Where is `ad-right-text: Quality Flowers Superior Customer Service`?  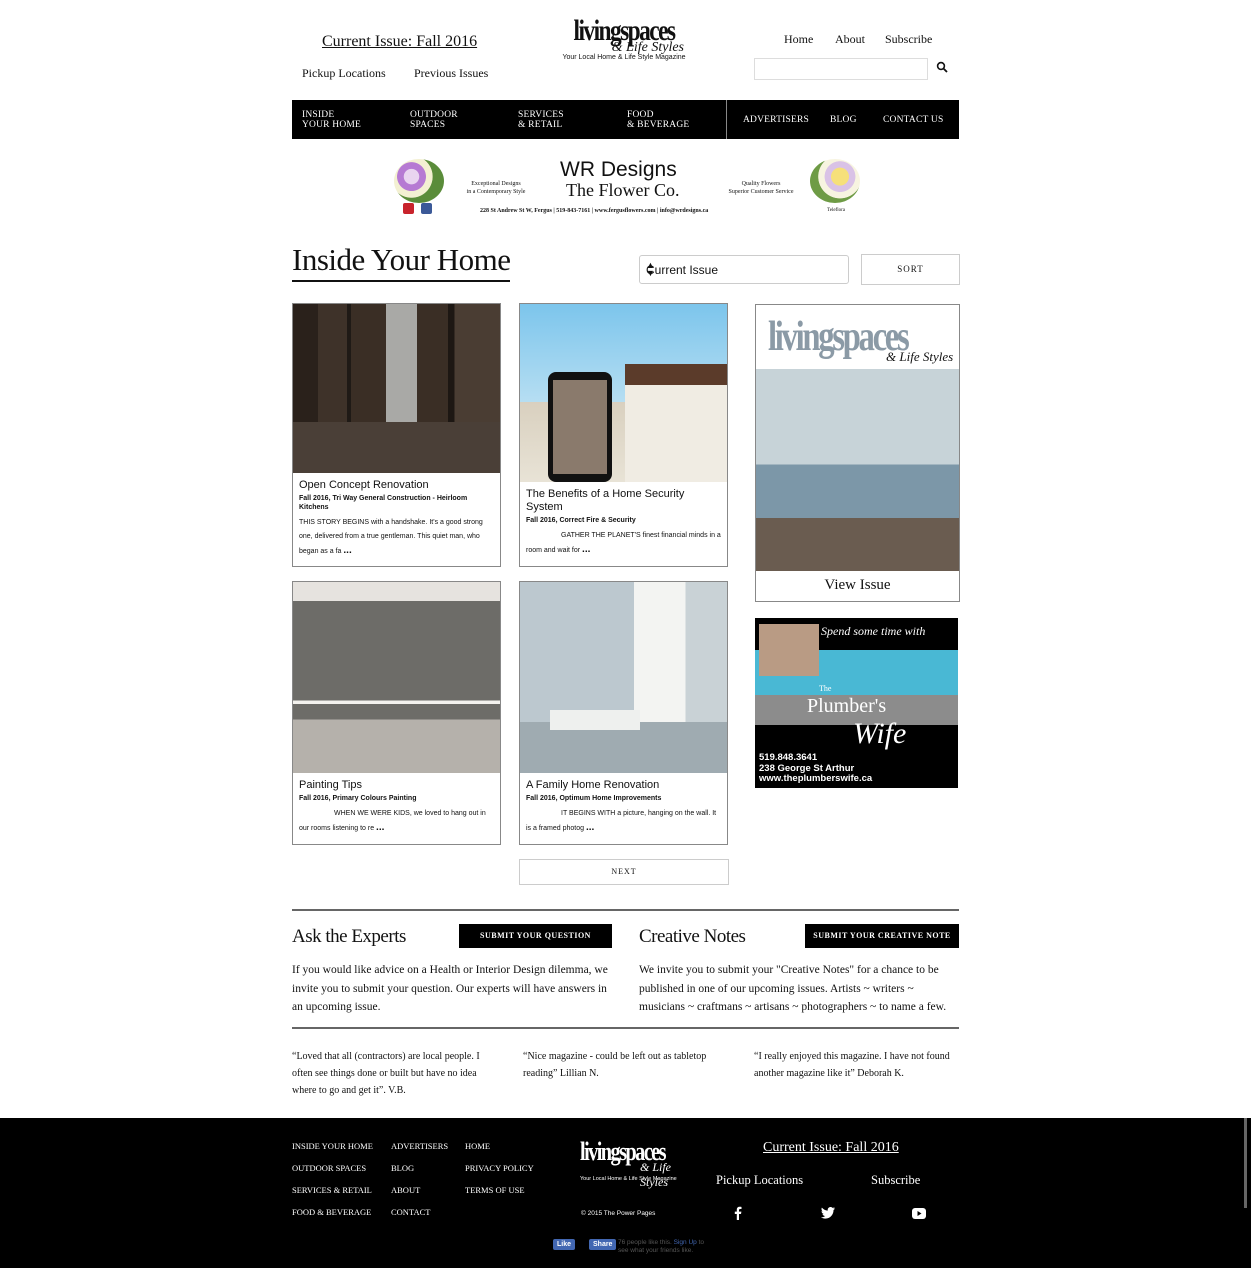
ad-right-text: Quality Flowers Superior Customer Service is located at coordinates (761, 188).